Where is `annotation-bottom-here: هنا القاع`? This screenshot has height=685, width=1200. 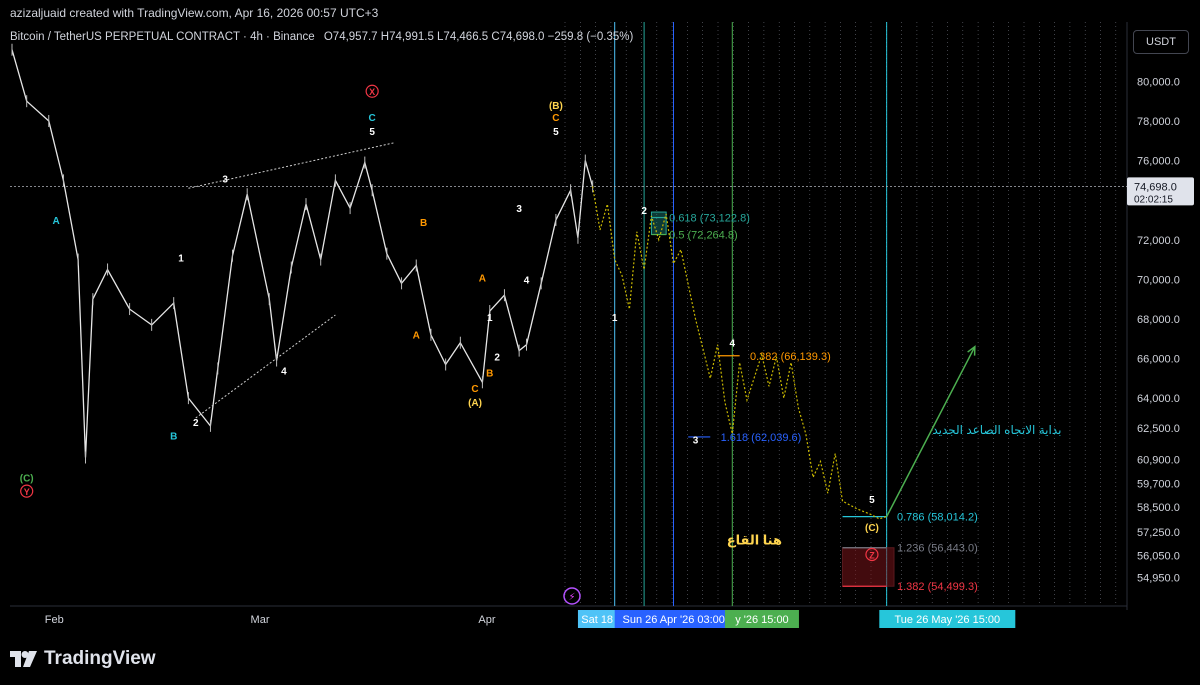
annotation-bottom-here: هنا القاع is located at coordinates (754, 540).